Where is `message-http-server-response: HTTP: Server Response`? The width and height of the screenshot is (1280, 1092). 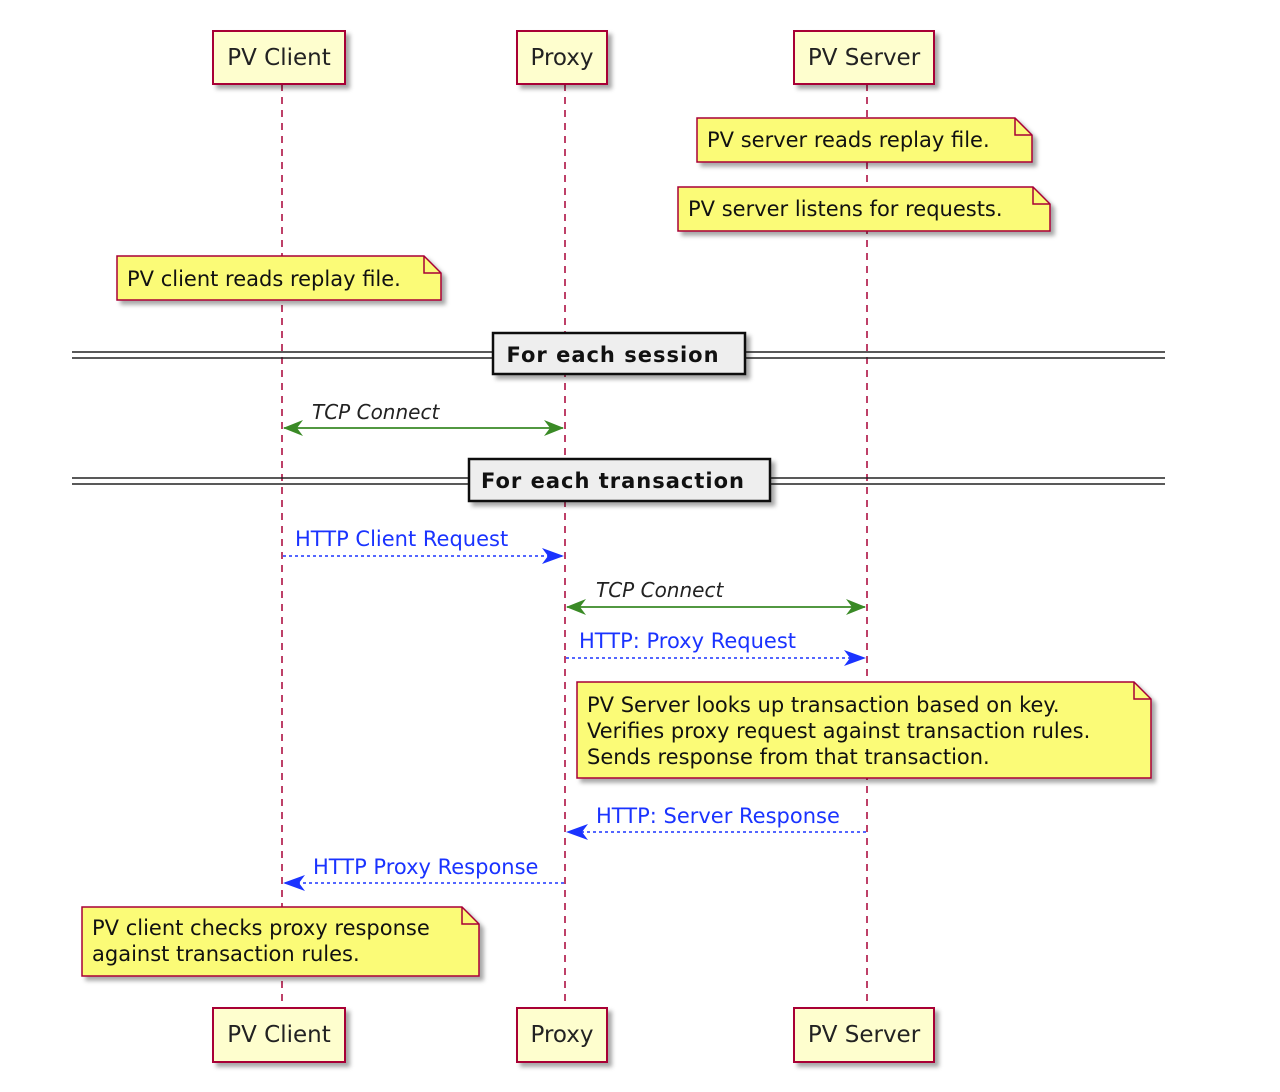 message-http-server-response: HTTP: Server Response is located at coordinates (716, 822).